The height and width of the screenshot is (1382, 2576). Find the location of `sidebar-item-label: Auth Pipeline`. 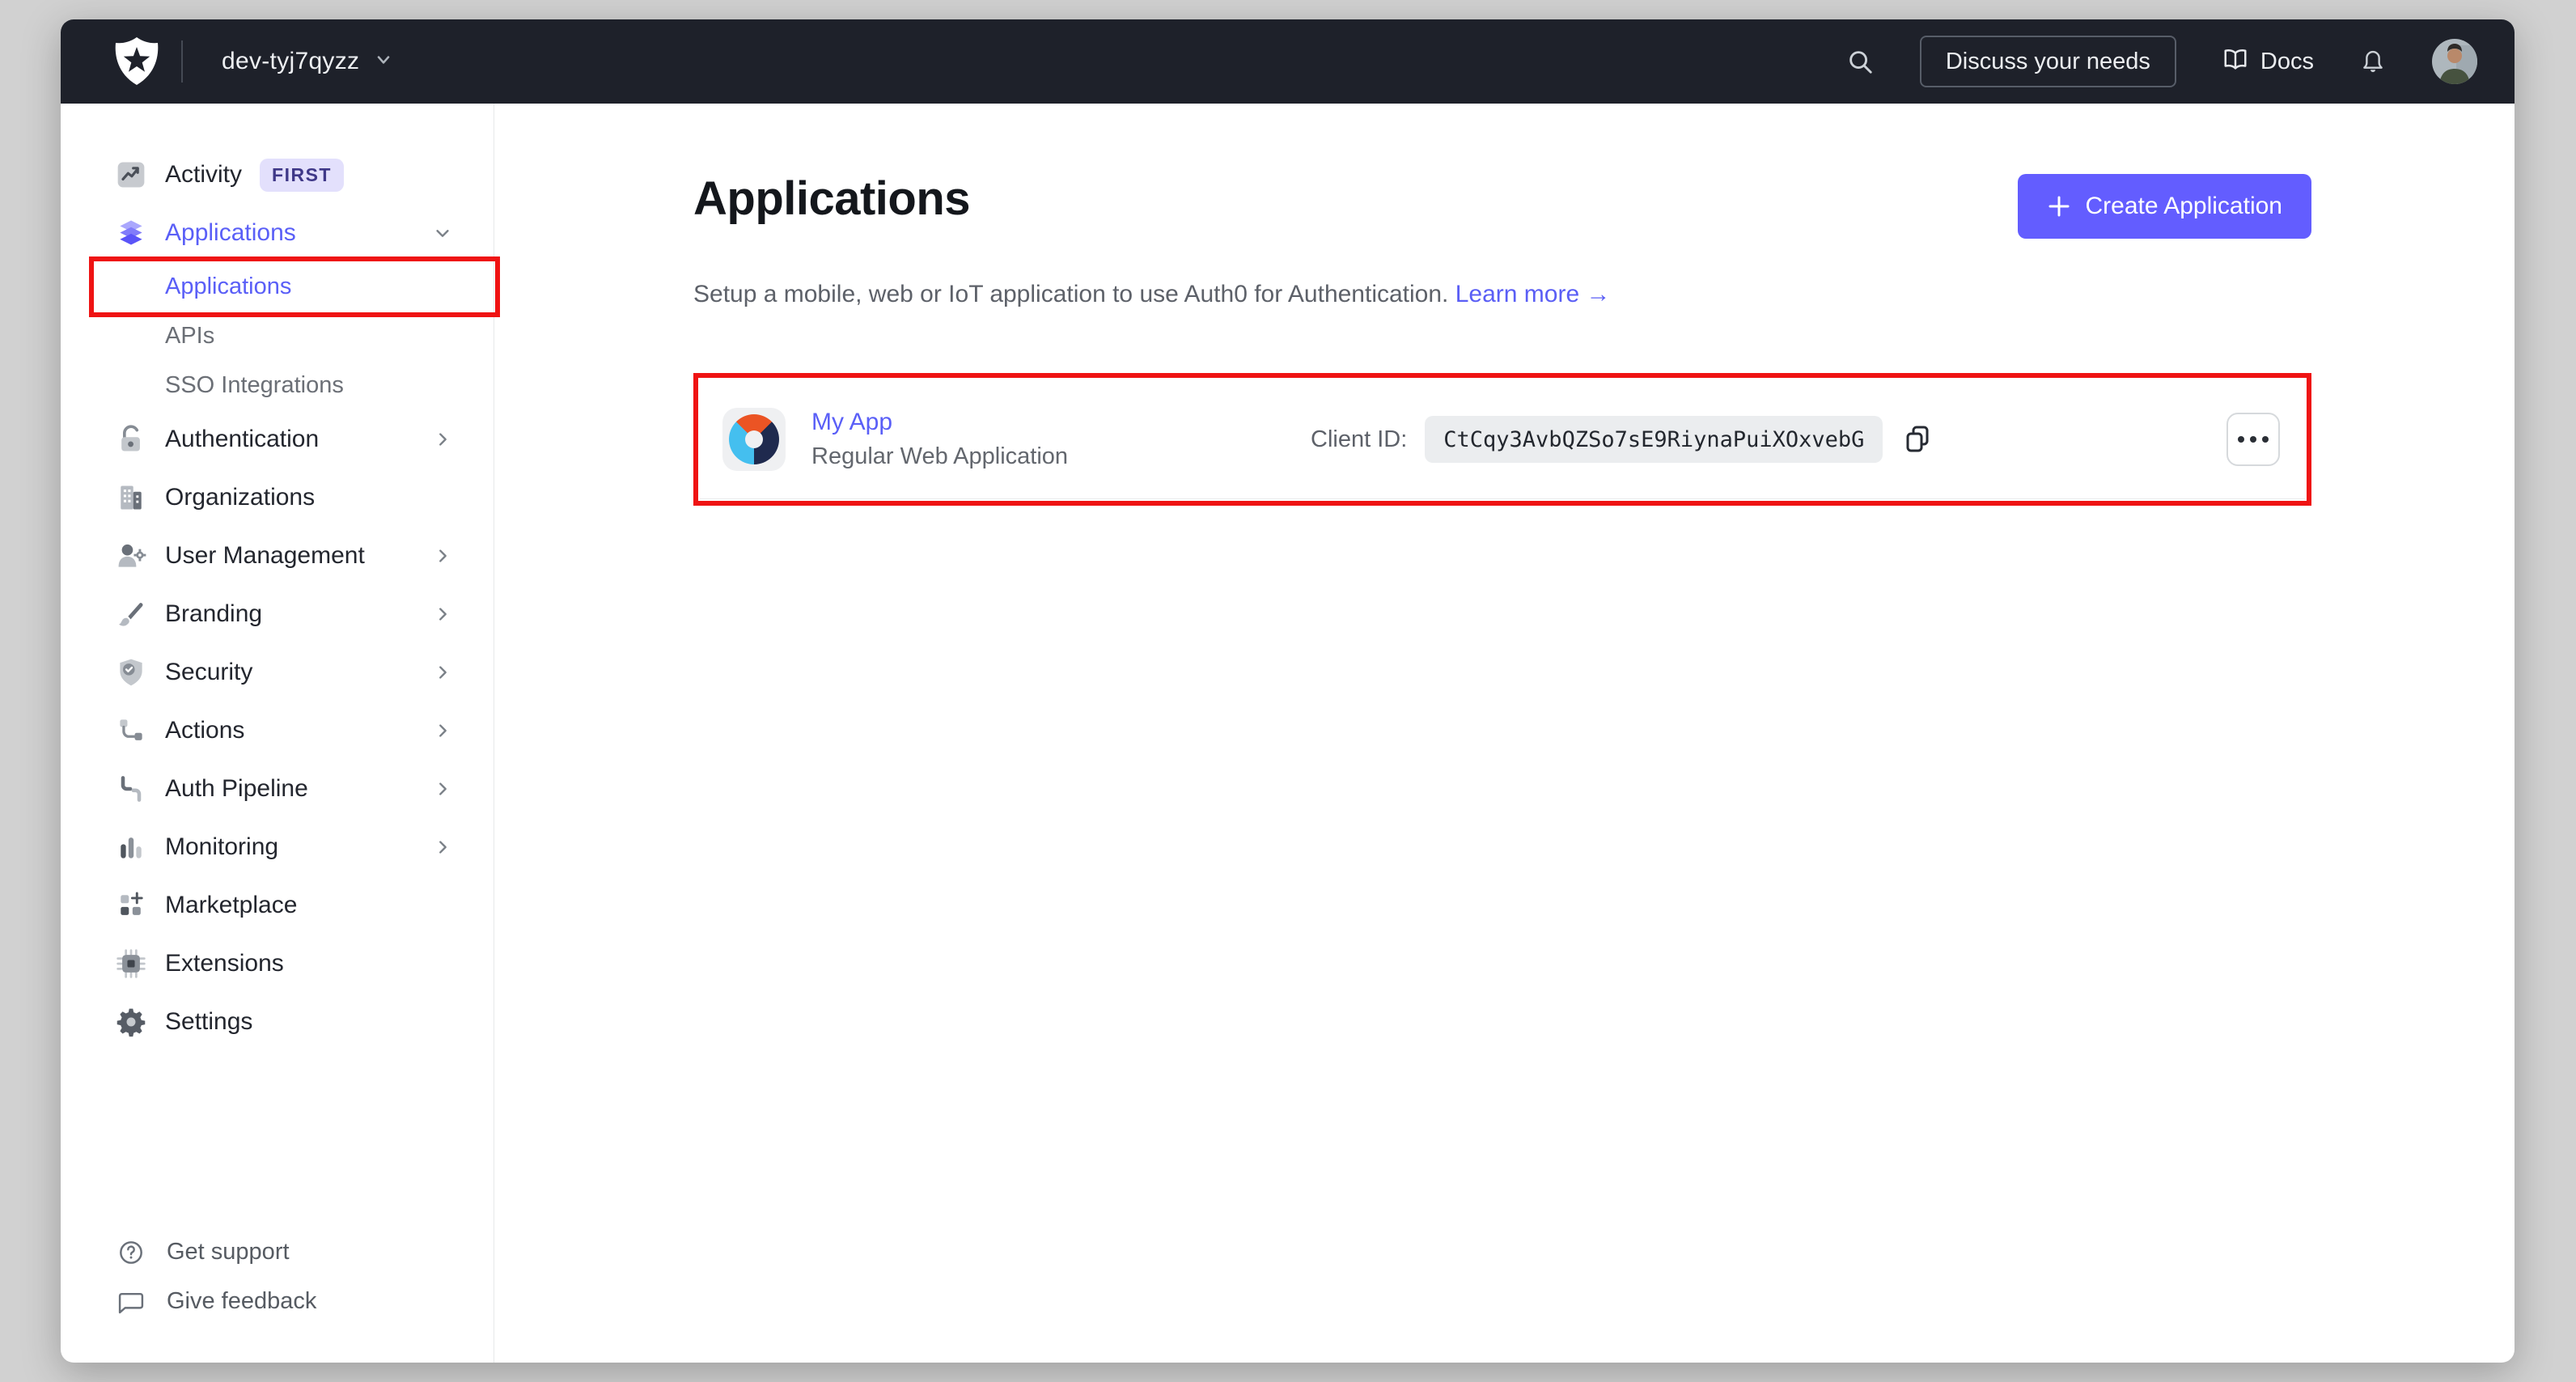

sidebar-item-label: Auth Pipeline is located at coordinates (236, 788).